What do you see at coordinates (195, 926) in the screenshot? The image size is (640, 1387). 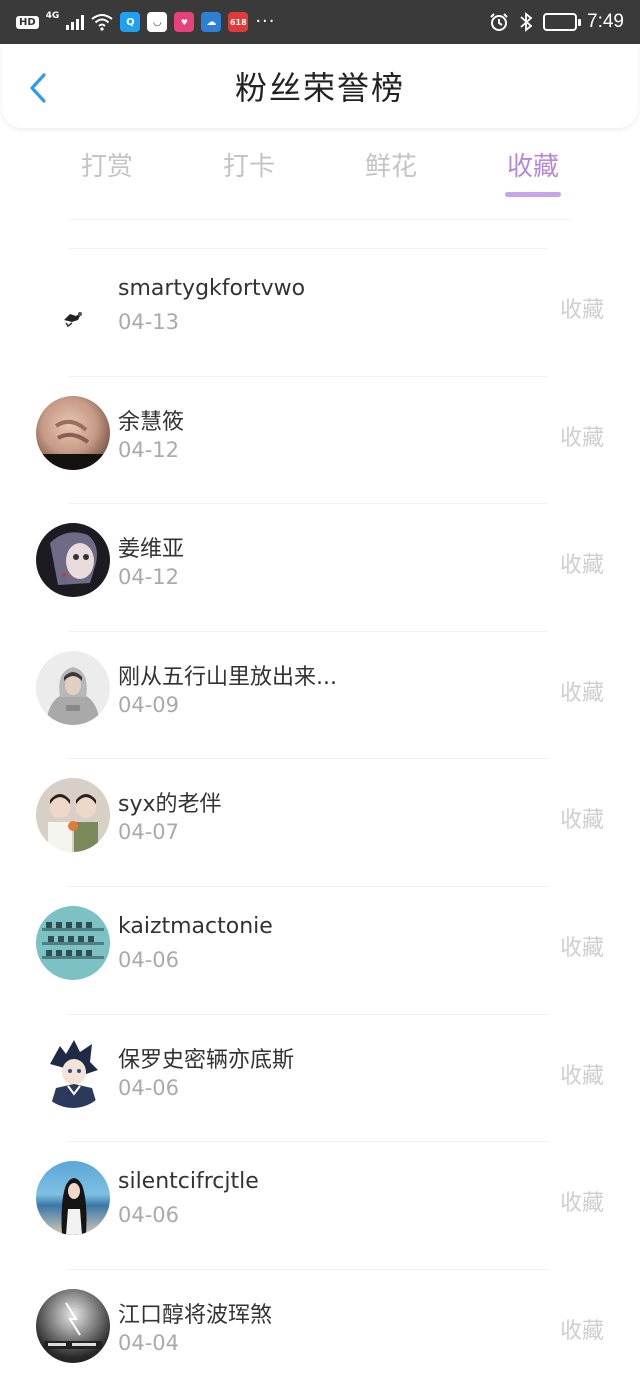 I see `user-name: kaiztmactonie` at bounding box center [195, 926].